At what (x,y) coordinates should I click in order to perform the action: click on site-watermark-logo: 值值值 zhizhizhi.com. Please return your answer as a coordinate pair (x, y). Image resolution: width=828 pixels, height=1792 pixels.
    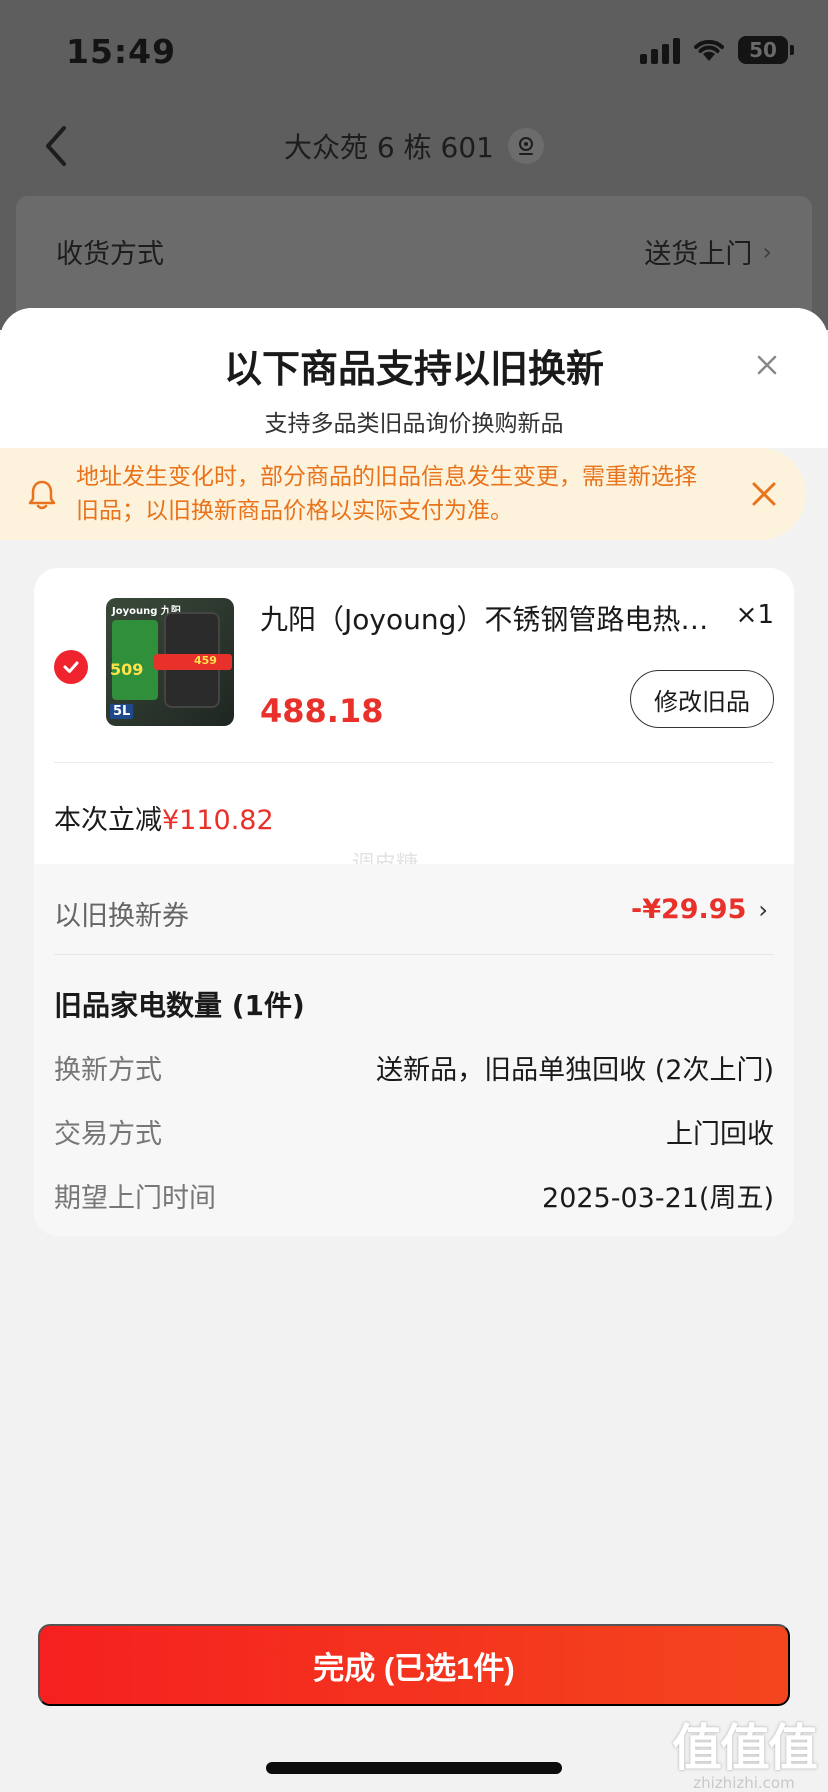
    Looking at the image, I should click on (745, 1750).